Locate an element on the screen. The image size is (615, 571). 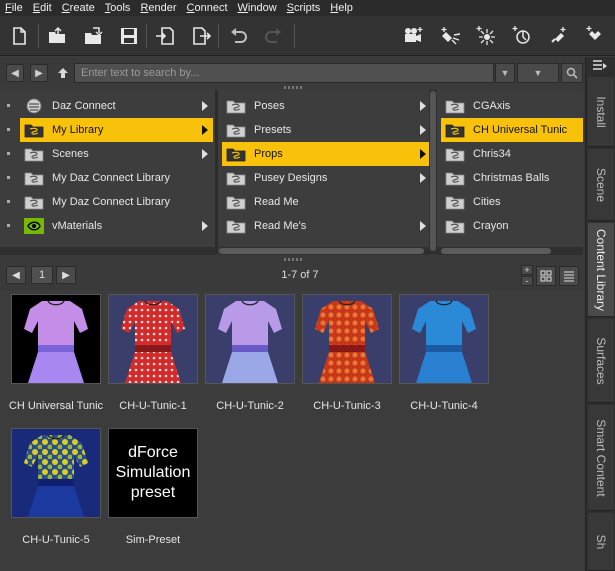
search-options-dropdown: ▼ is located at coordinates (538, 73).